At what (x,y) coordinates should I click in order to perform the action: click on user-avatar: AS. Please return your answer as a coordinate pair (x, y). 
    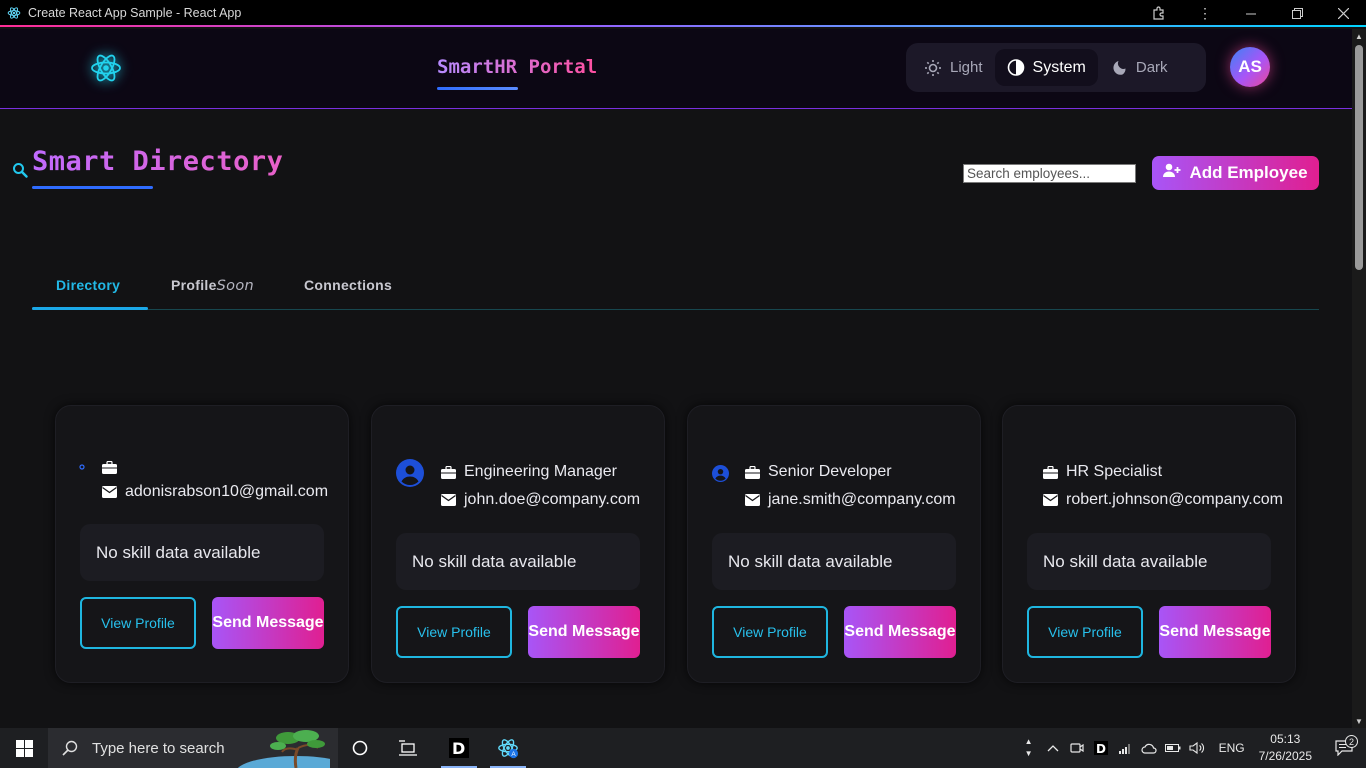
    Looking at the image, I should click on (1250, 67).